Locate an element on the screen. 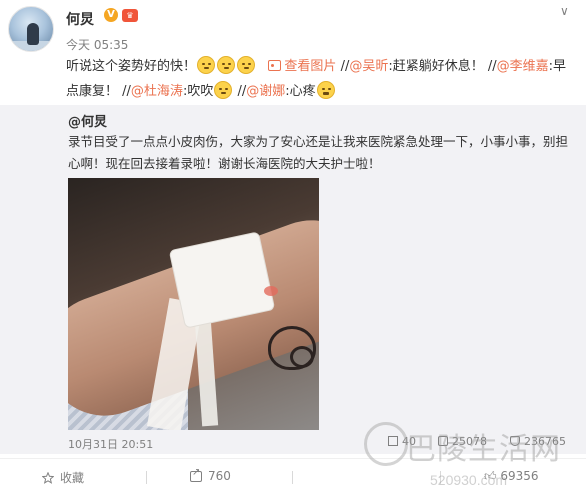  photo-mark is located at coordinates (271, 291).